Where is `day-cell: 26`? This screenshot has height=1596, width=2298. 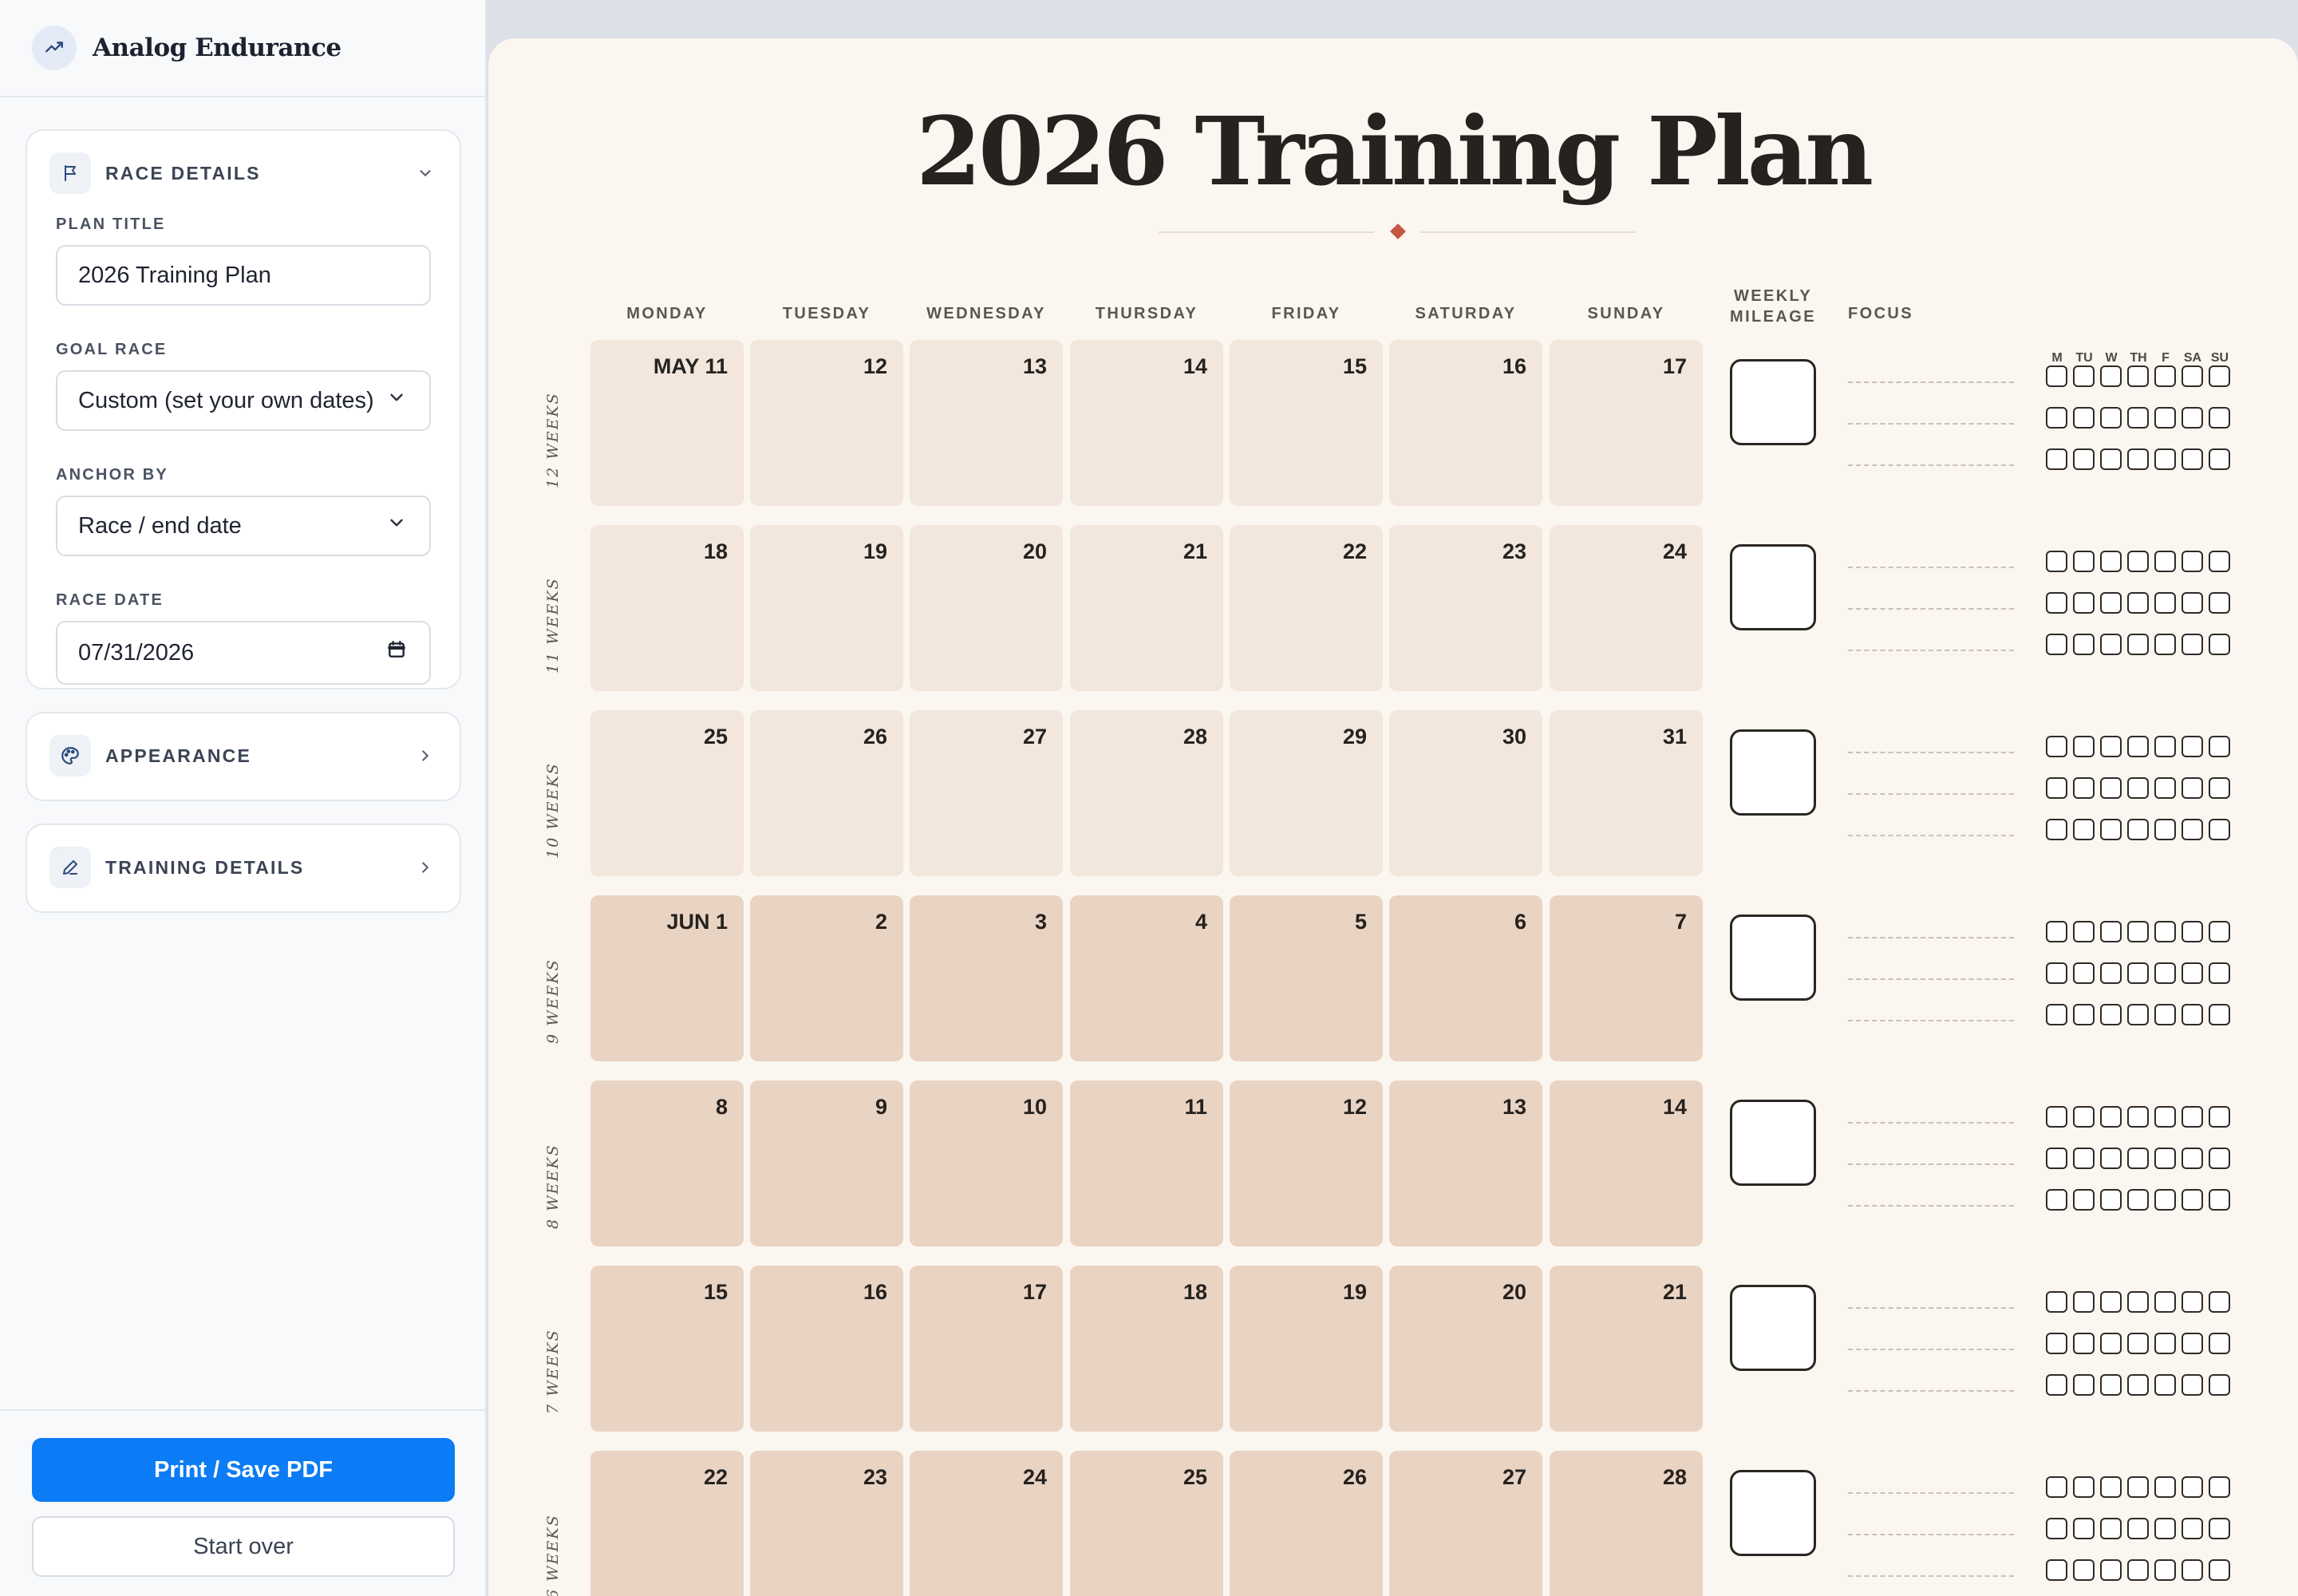
day-cell: 26 is located at coordinates (826, 793).